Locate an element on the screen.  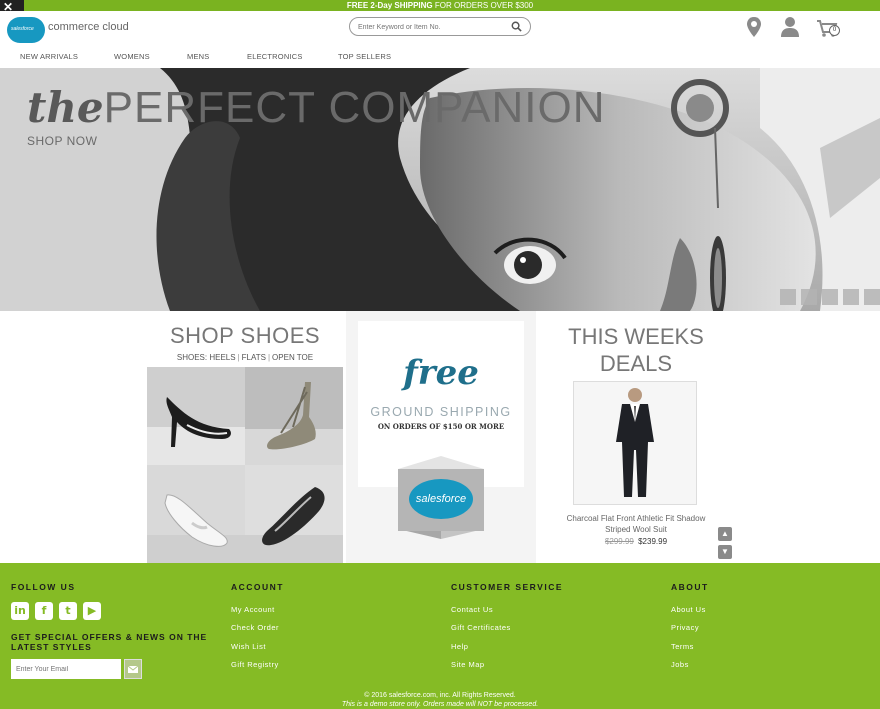
footer-link-about-us: About Us is located at coordinates (688, 609).